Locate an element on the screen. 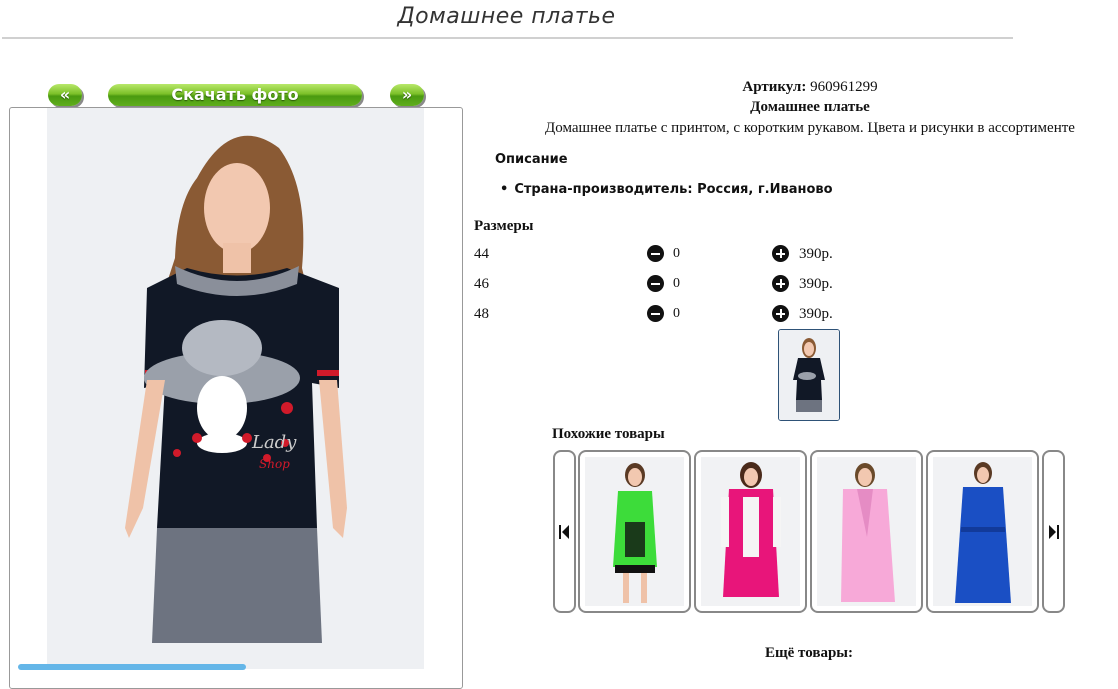 Image resolution: width=1118 pixels, height=689 pixels. size-row: 48 0 390р. is located at coordinates (674, 317).